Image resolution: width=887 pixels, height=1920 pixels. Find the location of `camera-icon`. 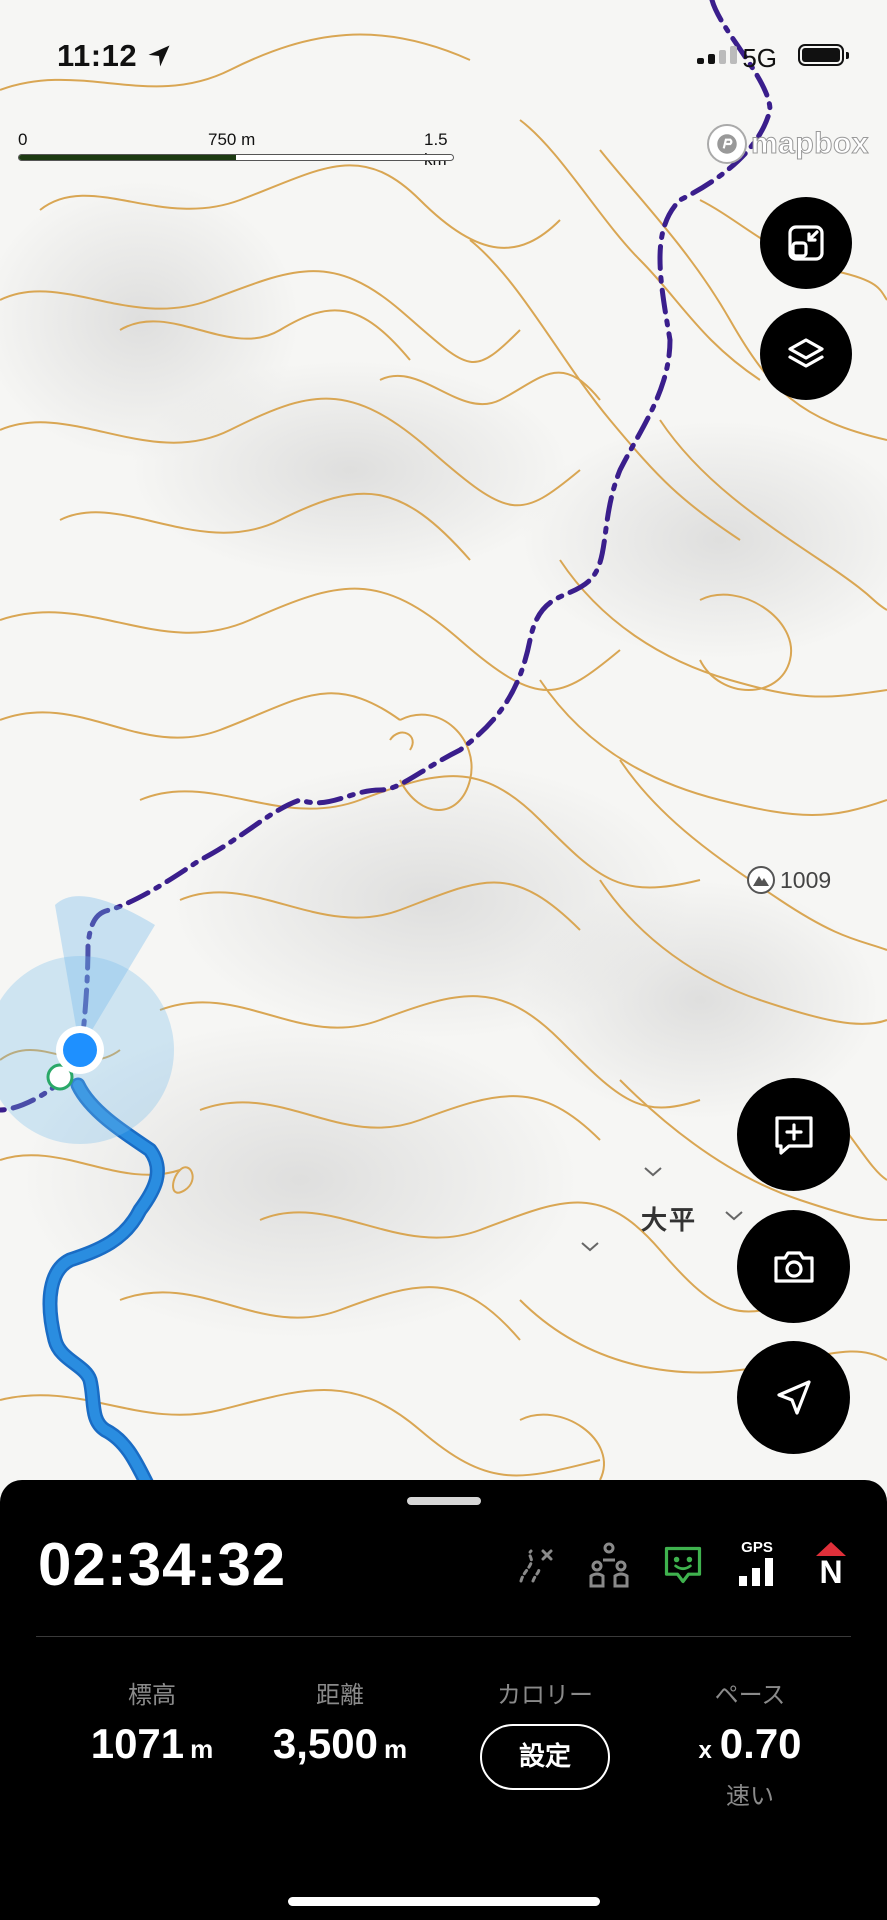

camera-icon is located at coordinates (793, 1266).